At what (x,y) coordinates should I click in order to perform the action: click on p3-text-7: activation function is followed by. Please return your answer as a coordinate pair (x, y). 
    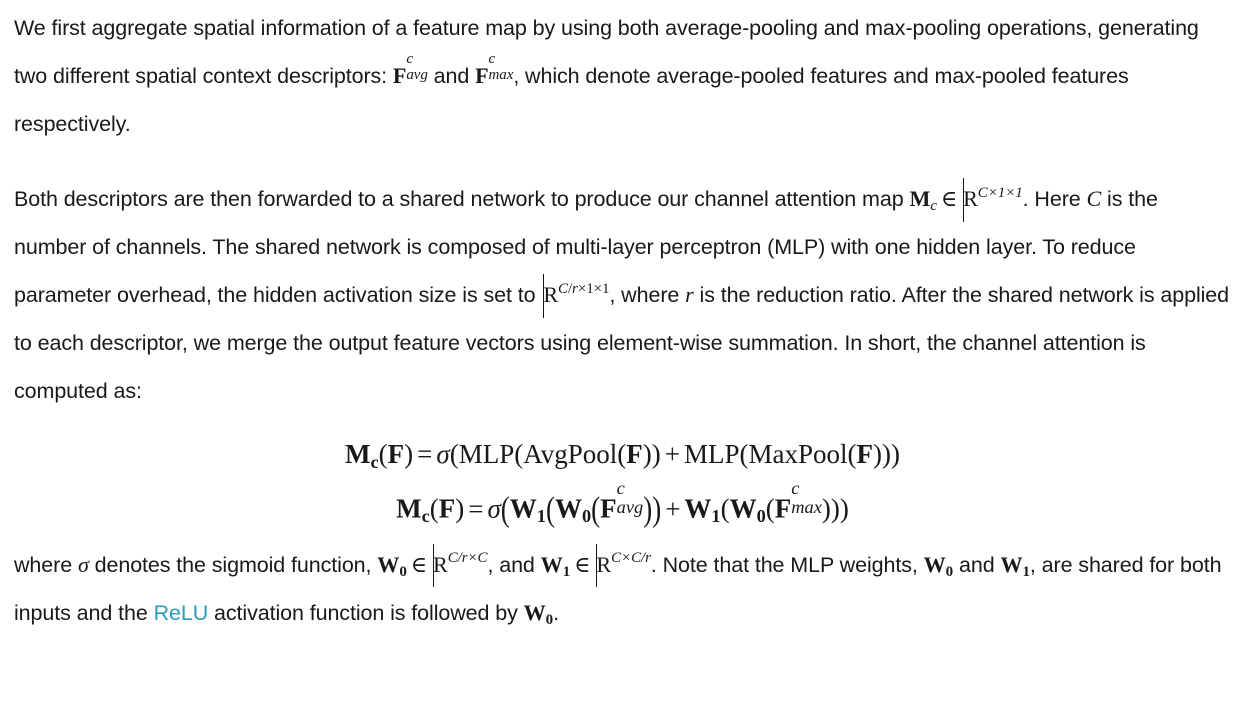
    Looking at the image, I should click on (366, 612).